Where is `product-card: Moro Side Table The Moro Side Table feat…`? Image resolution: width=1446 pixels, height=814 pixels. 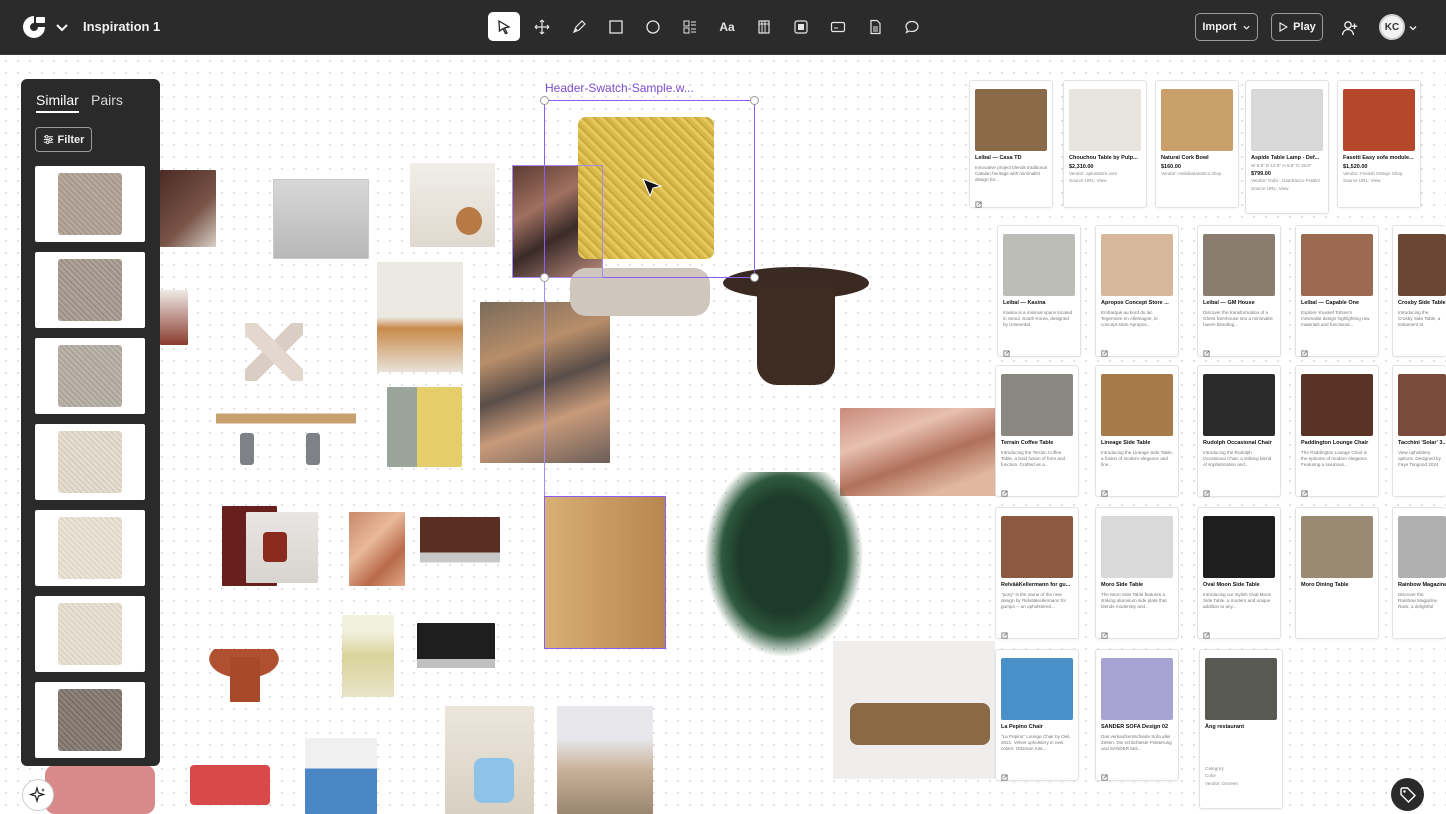 product-card: Moro Side Table The Moro Side Table feat… is located at coordinates (1137, 573).